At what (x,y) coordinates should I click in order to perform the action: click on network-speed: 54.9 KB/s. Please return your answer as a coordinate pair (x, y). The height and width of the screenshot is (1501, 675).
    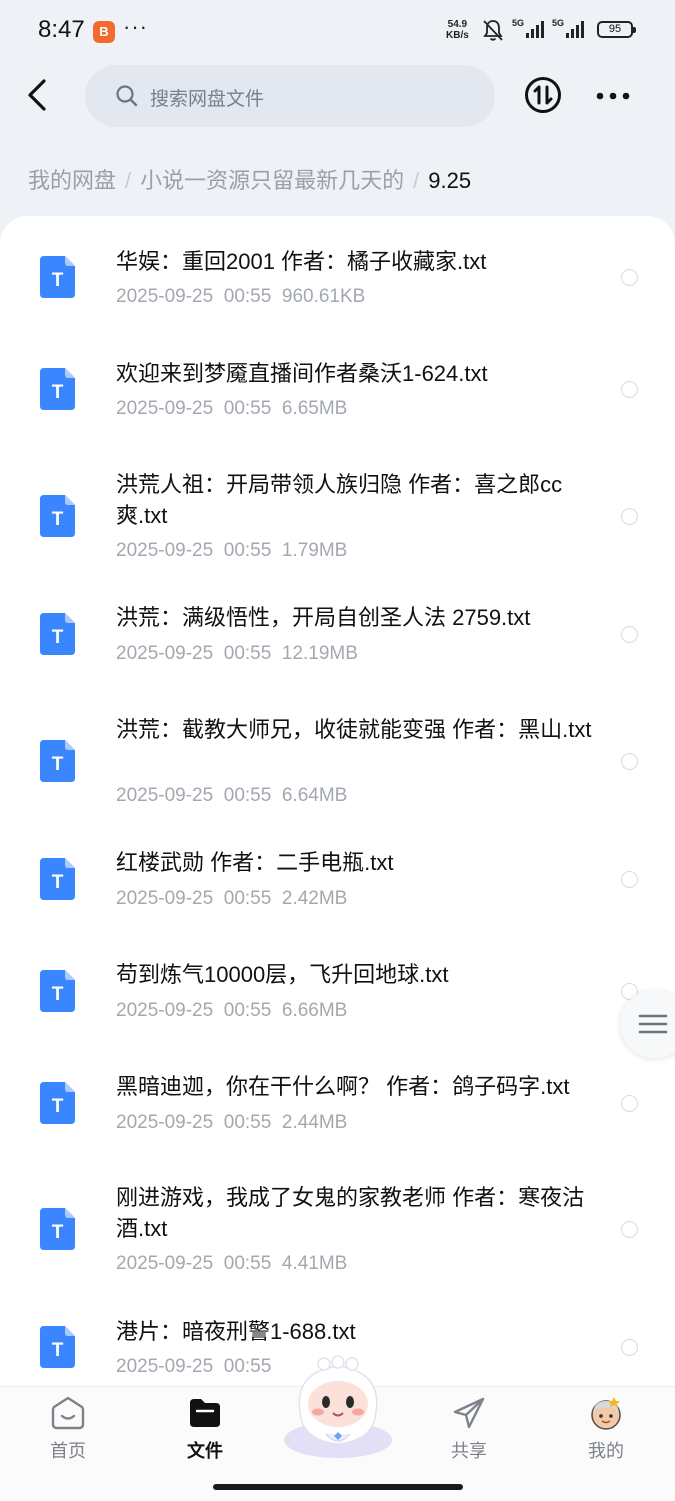
    Looking at the image, I should click on (457, 30).